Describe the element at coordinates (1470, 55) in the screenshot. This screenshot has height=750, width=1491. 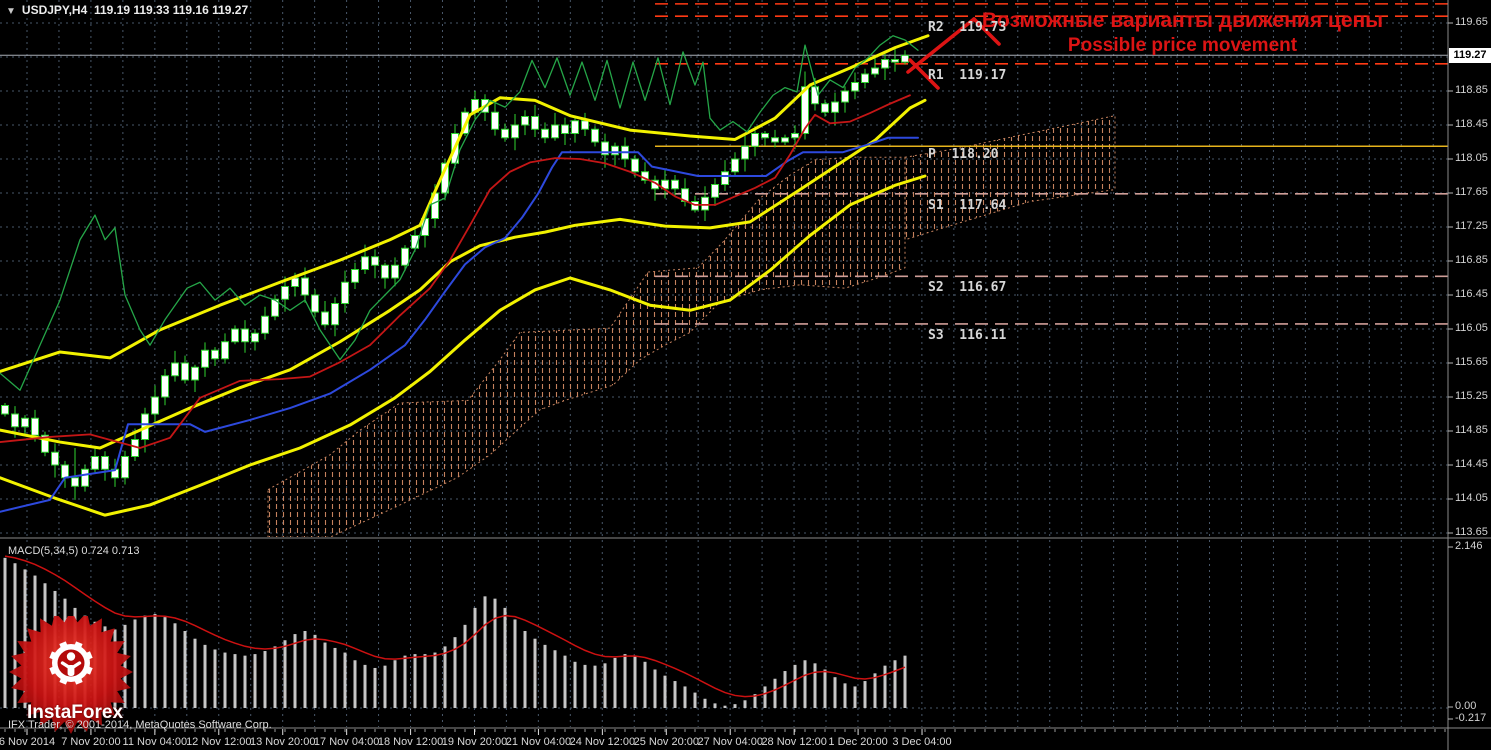
I see `current-price-box: 119.27` at that location.